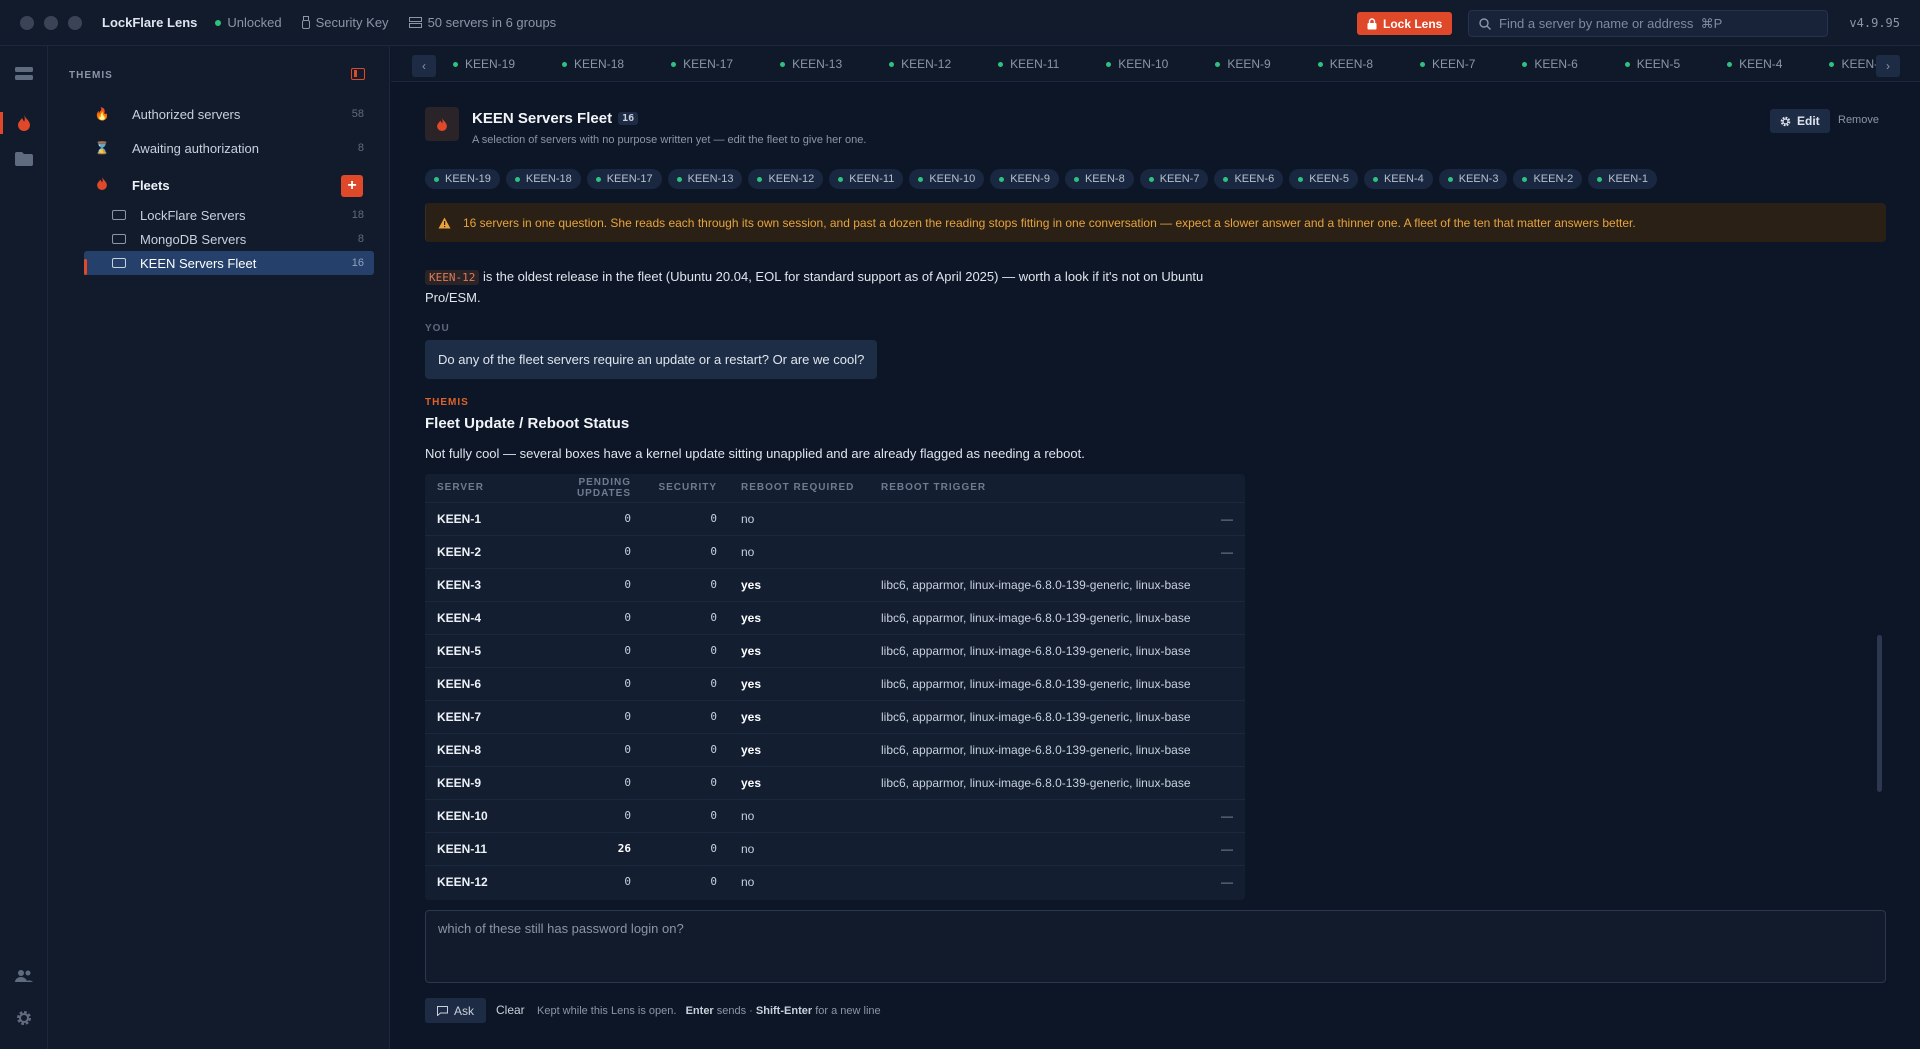 The height and width of the screenshot is (1049, 1920). I want to click on server-search, so click(1648, 23).